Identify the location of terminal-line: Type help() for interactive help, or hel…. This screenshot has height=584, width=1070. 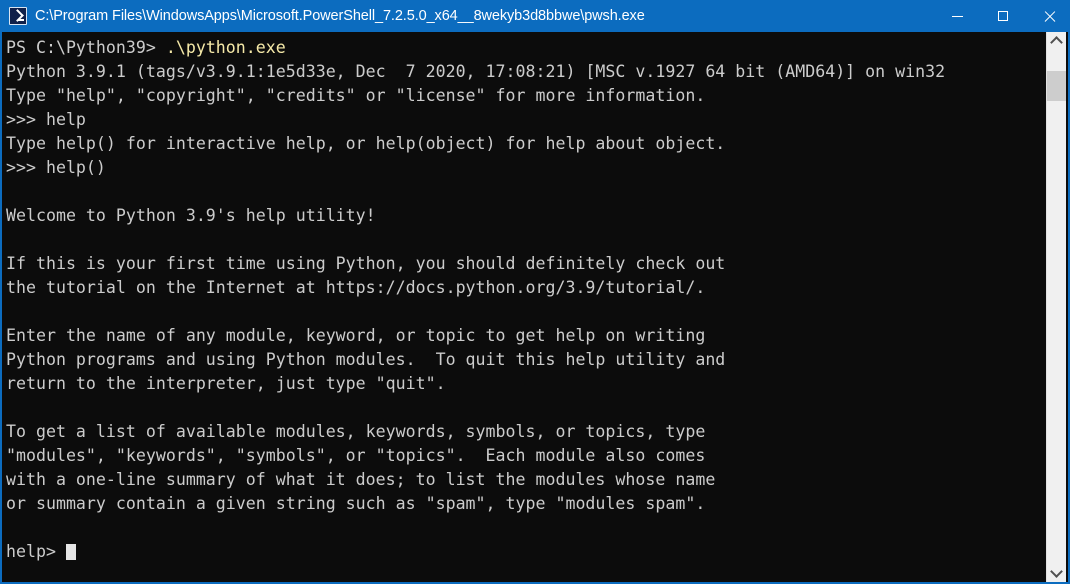
(528, 144).